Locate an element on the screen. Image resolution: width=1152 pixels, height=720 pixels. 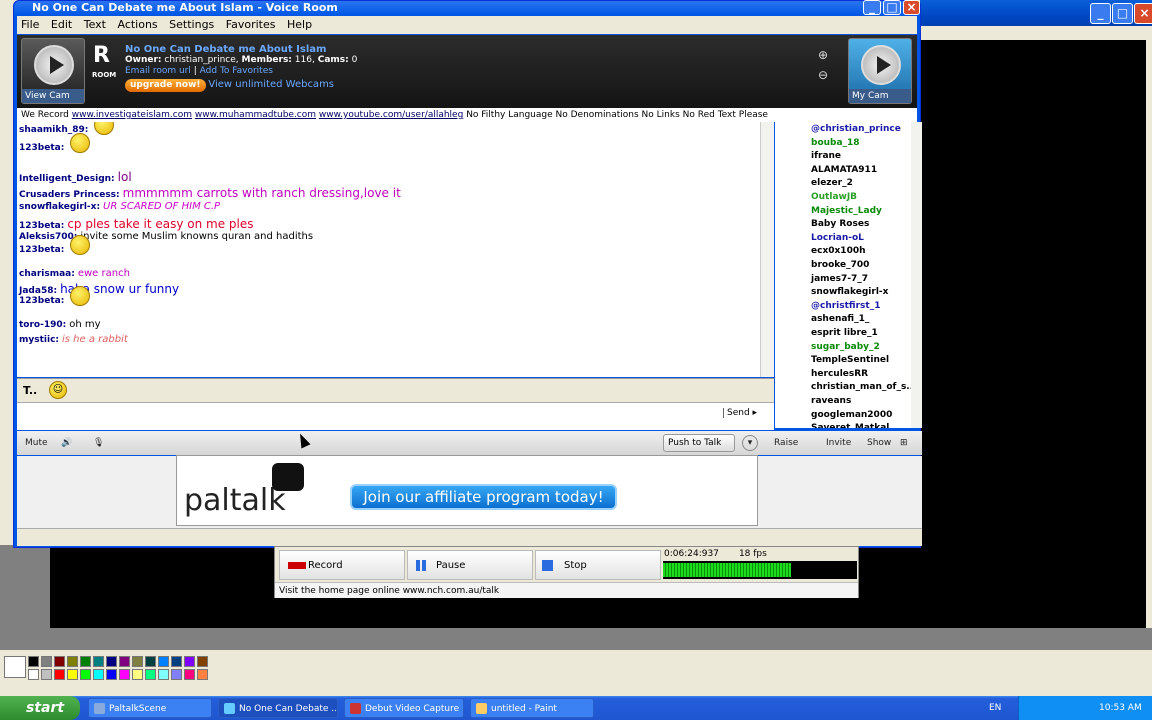
my-cam-button: My Cam is located at coordinates (880, 71).